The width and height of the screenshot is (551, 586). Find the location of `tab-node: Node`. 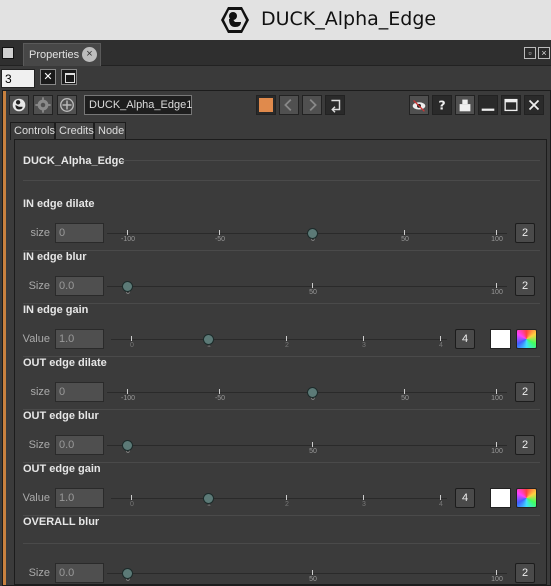

tab-node: Node is located at coordinates (110, 131).